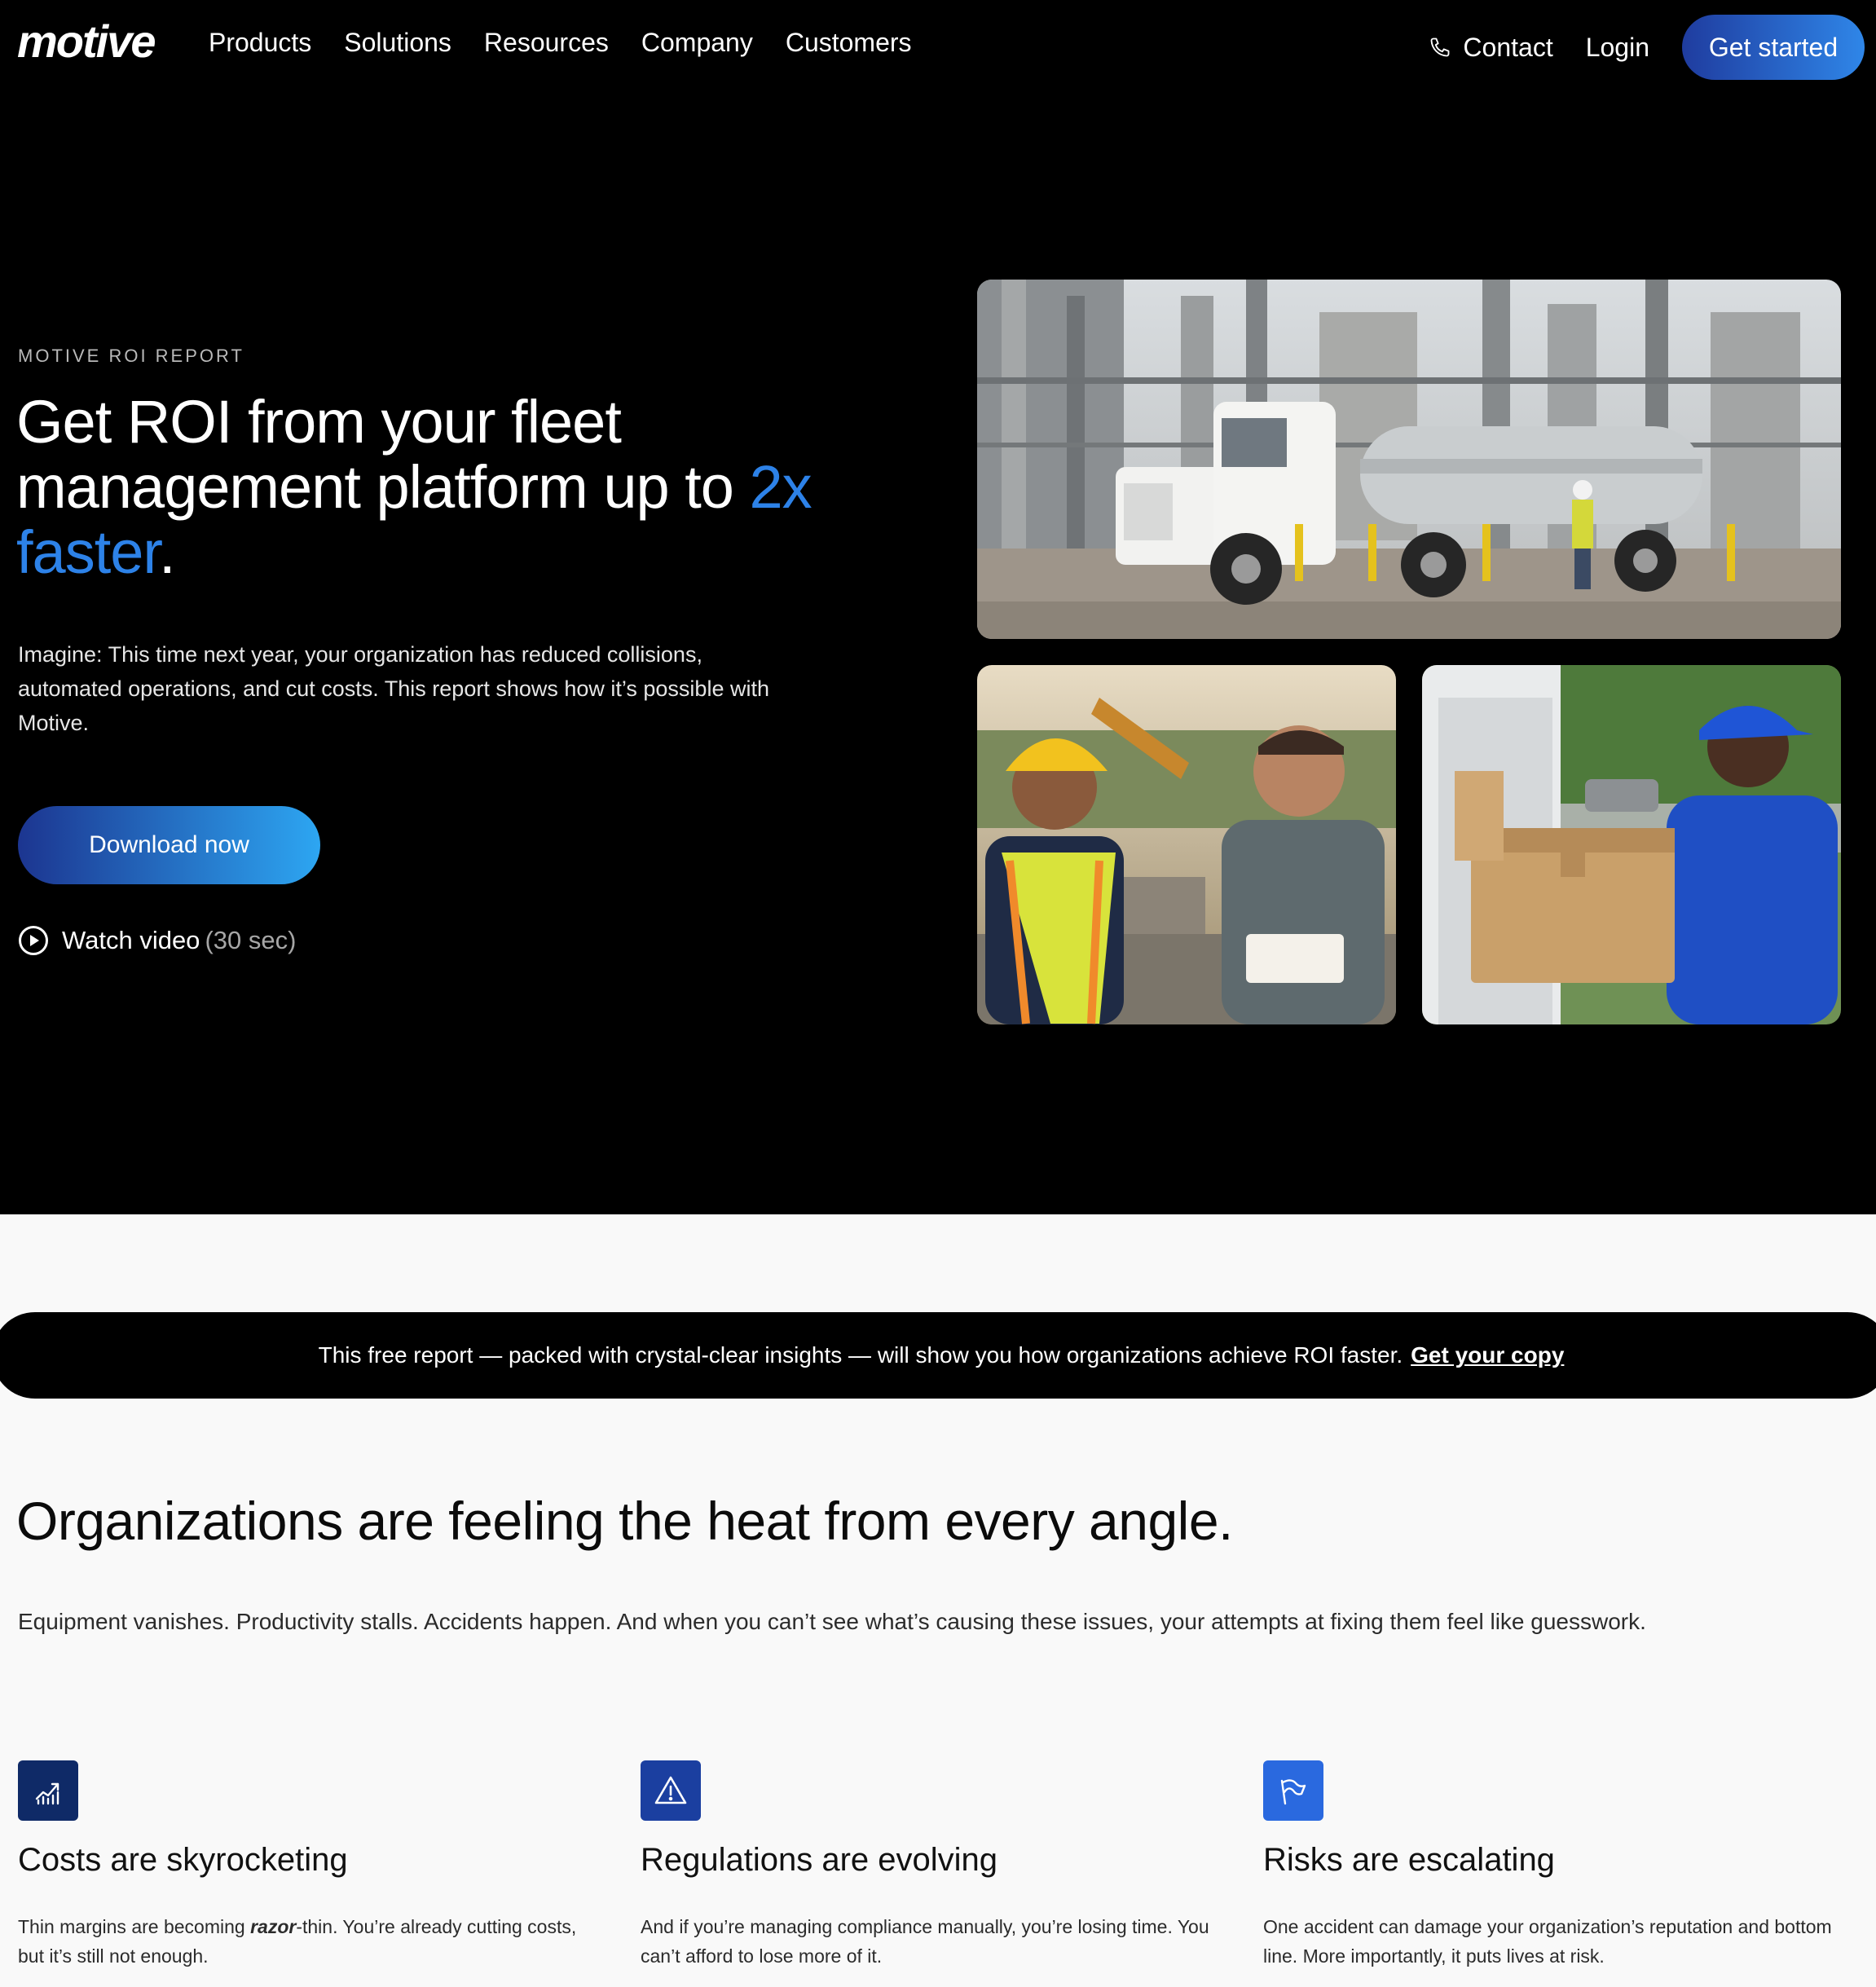 This screenshot has width=1876, height=1987. What do you see at coordinates (1293, 1790) in the screenshot?
I see `flag-icon` at bounding box center [1293, 1790].